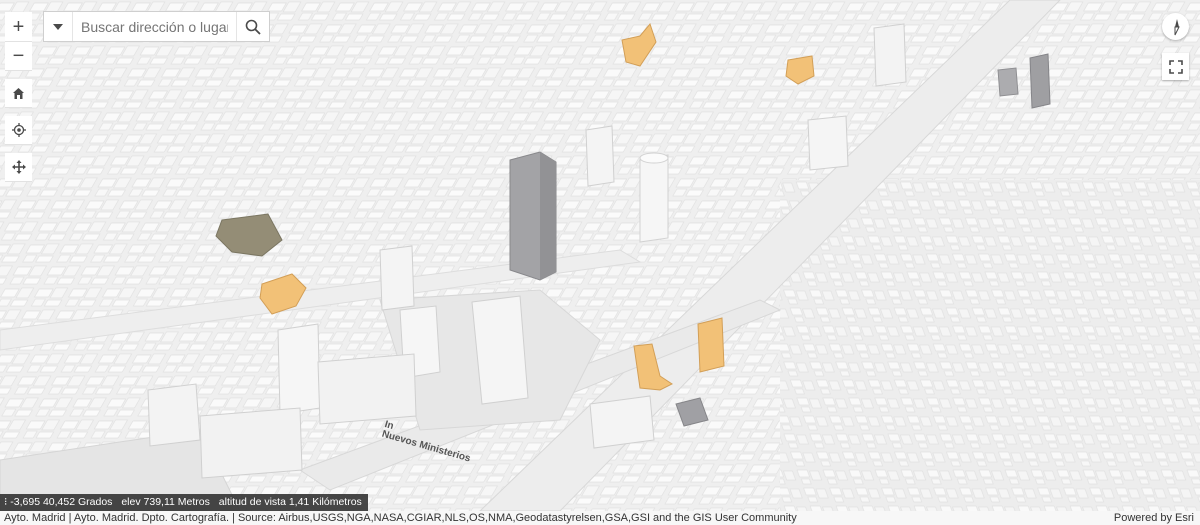 The height and width of the screenshot is (525, 1200). What do you see at coordinates (165, 502) in the screenshot?
I see `coordinate-elevation: elev 739,11 Metros` at bounding box center [165, 502].